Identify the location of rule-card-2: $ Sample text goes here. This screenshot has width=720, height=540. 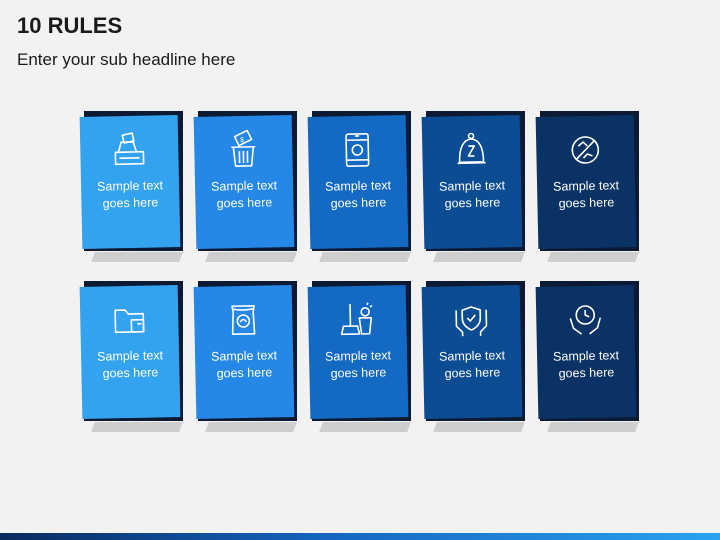
(246, 186).